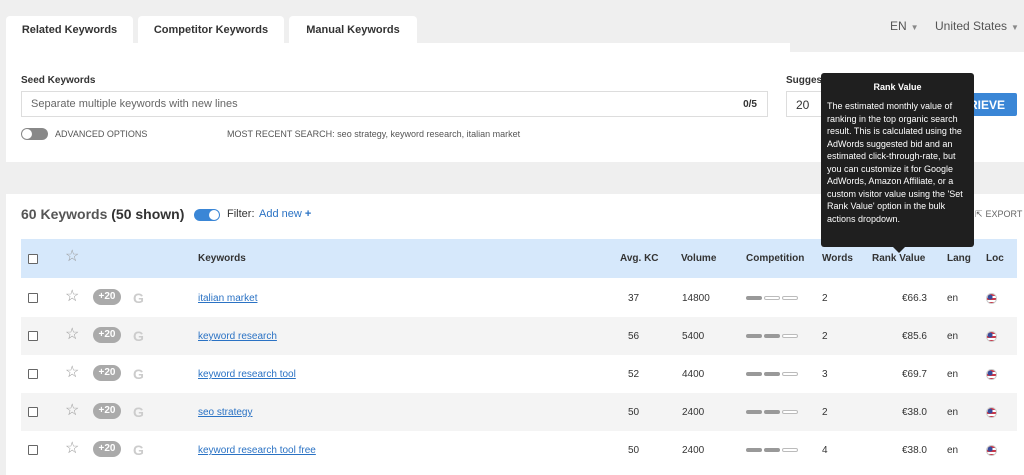 Image resolution: width=1024 pixels, height=475 pixels. I want to click on export-icon: ⇱, so click(979, 214).